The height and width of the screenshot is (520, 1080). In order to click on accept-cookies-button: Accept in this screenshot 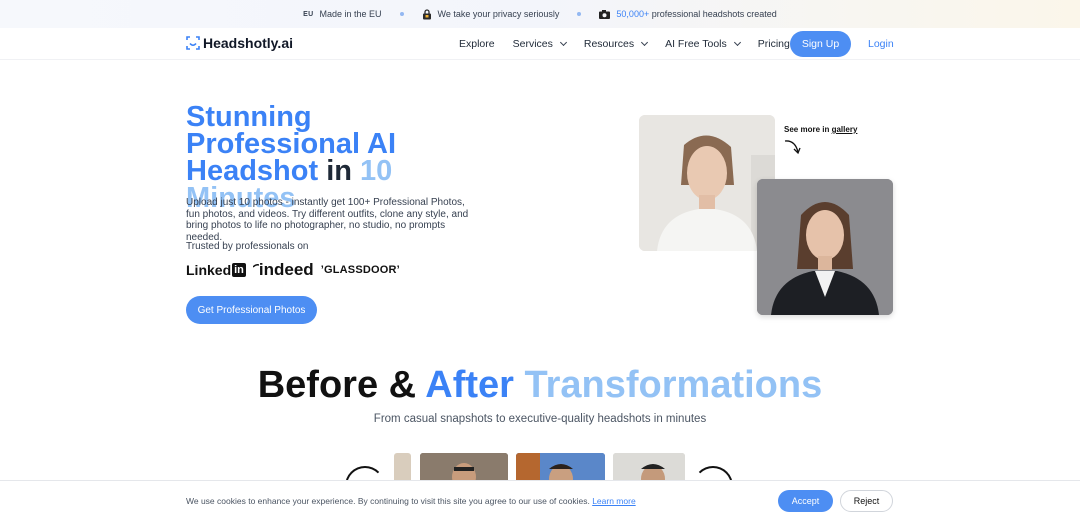, I will do `click(805, 501)`.